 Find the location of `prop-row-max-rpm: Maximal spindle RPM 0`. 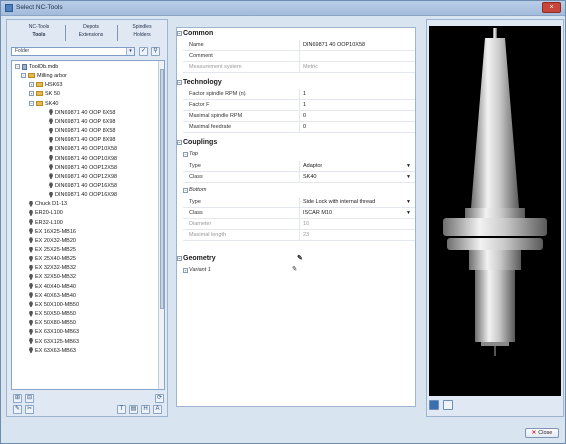

prop-row-max-rpm: Maximal spindle RPM 0 is located at coordinates (299, 116).